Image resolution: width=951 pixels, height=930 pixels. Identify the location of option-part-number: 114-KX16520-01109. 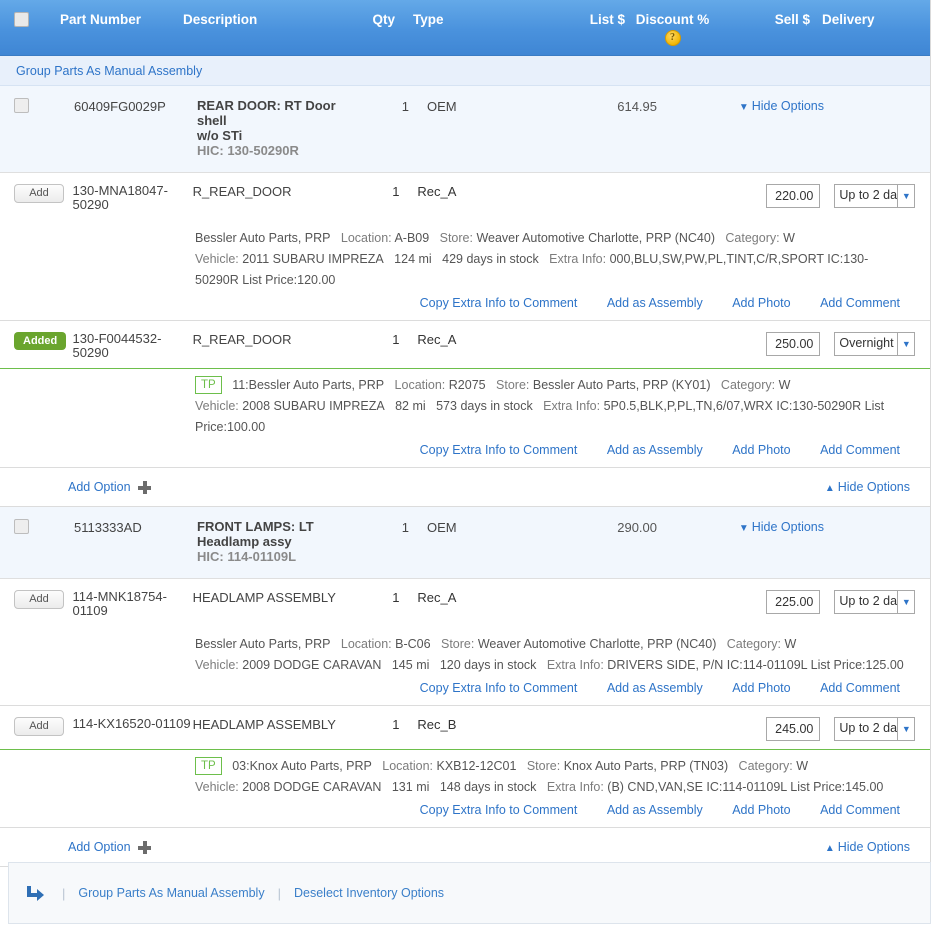
(133, 724).